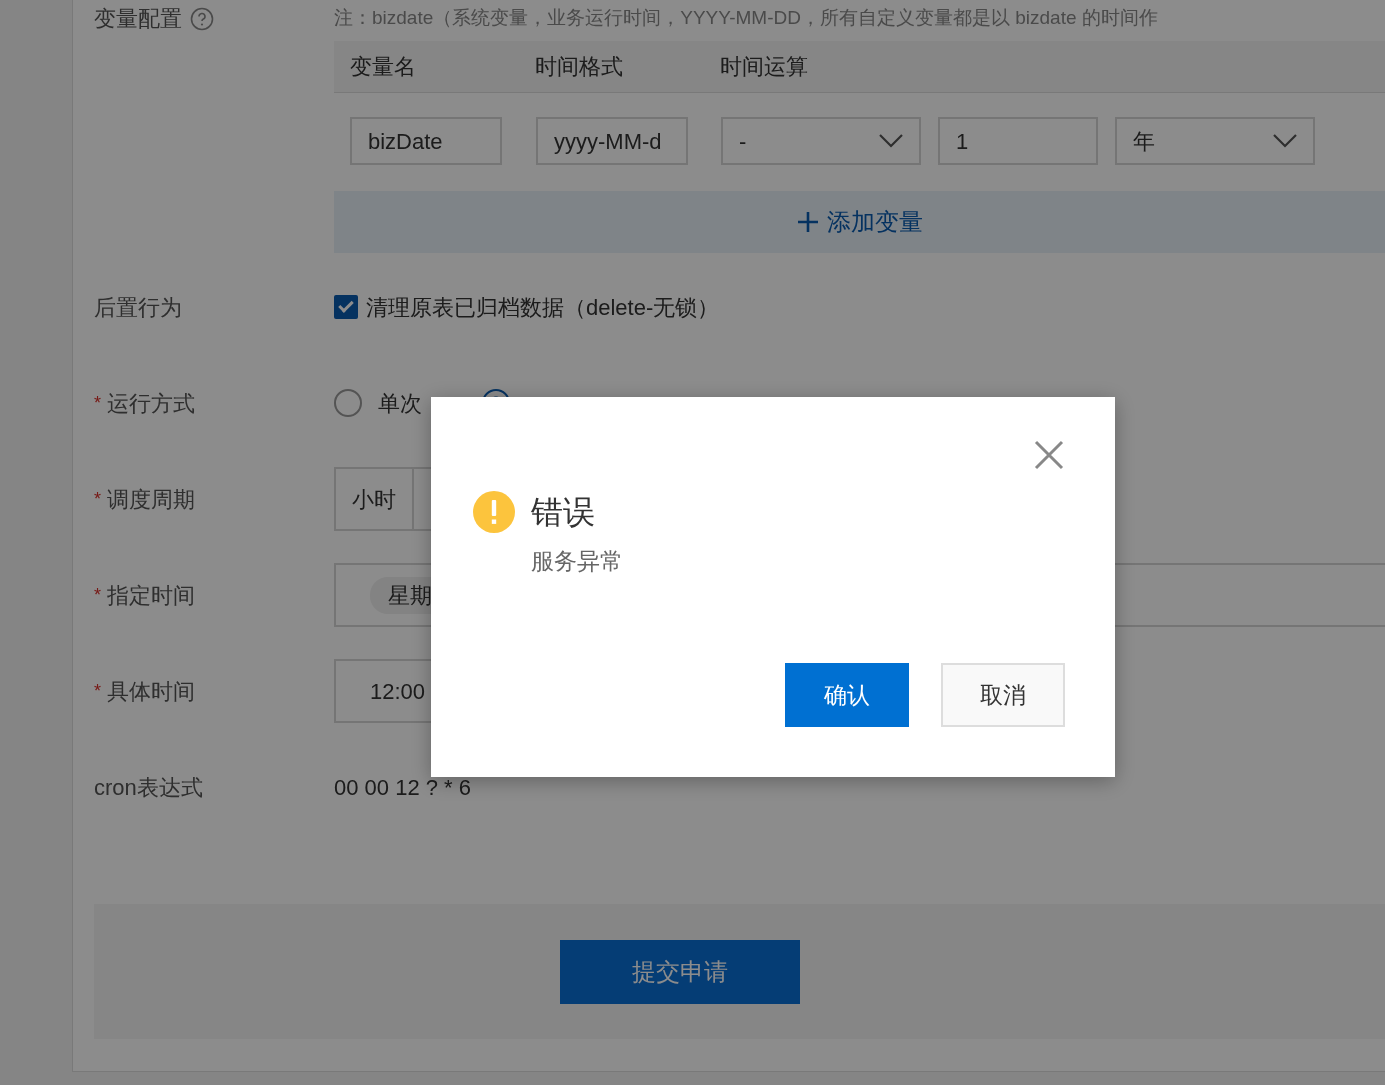 The width and height of the screenshot is (1385, 1085). I want to click on input-field: yyyy-MM-d, so click(612, 141).